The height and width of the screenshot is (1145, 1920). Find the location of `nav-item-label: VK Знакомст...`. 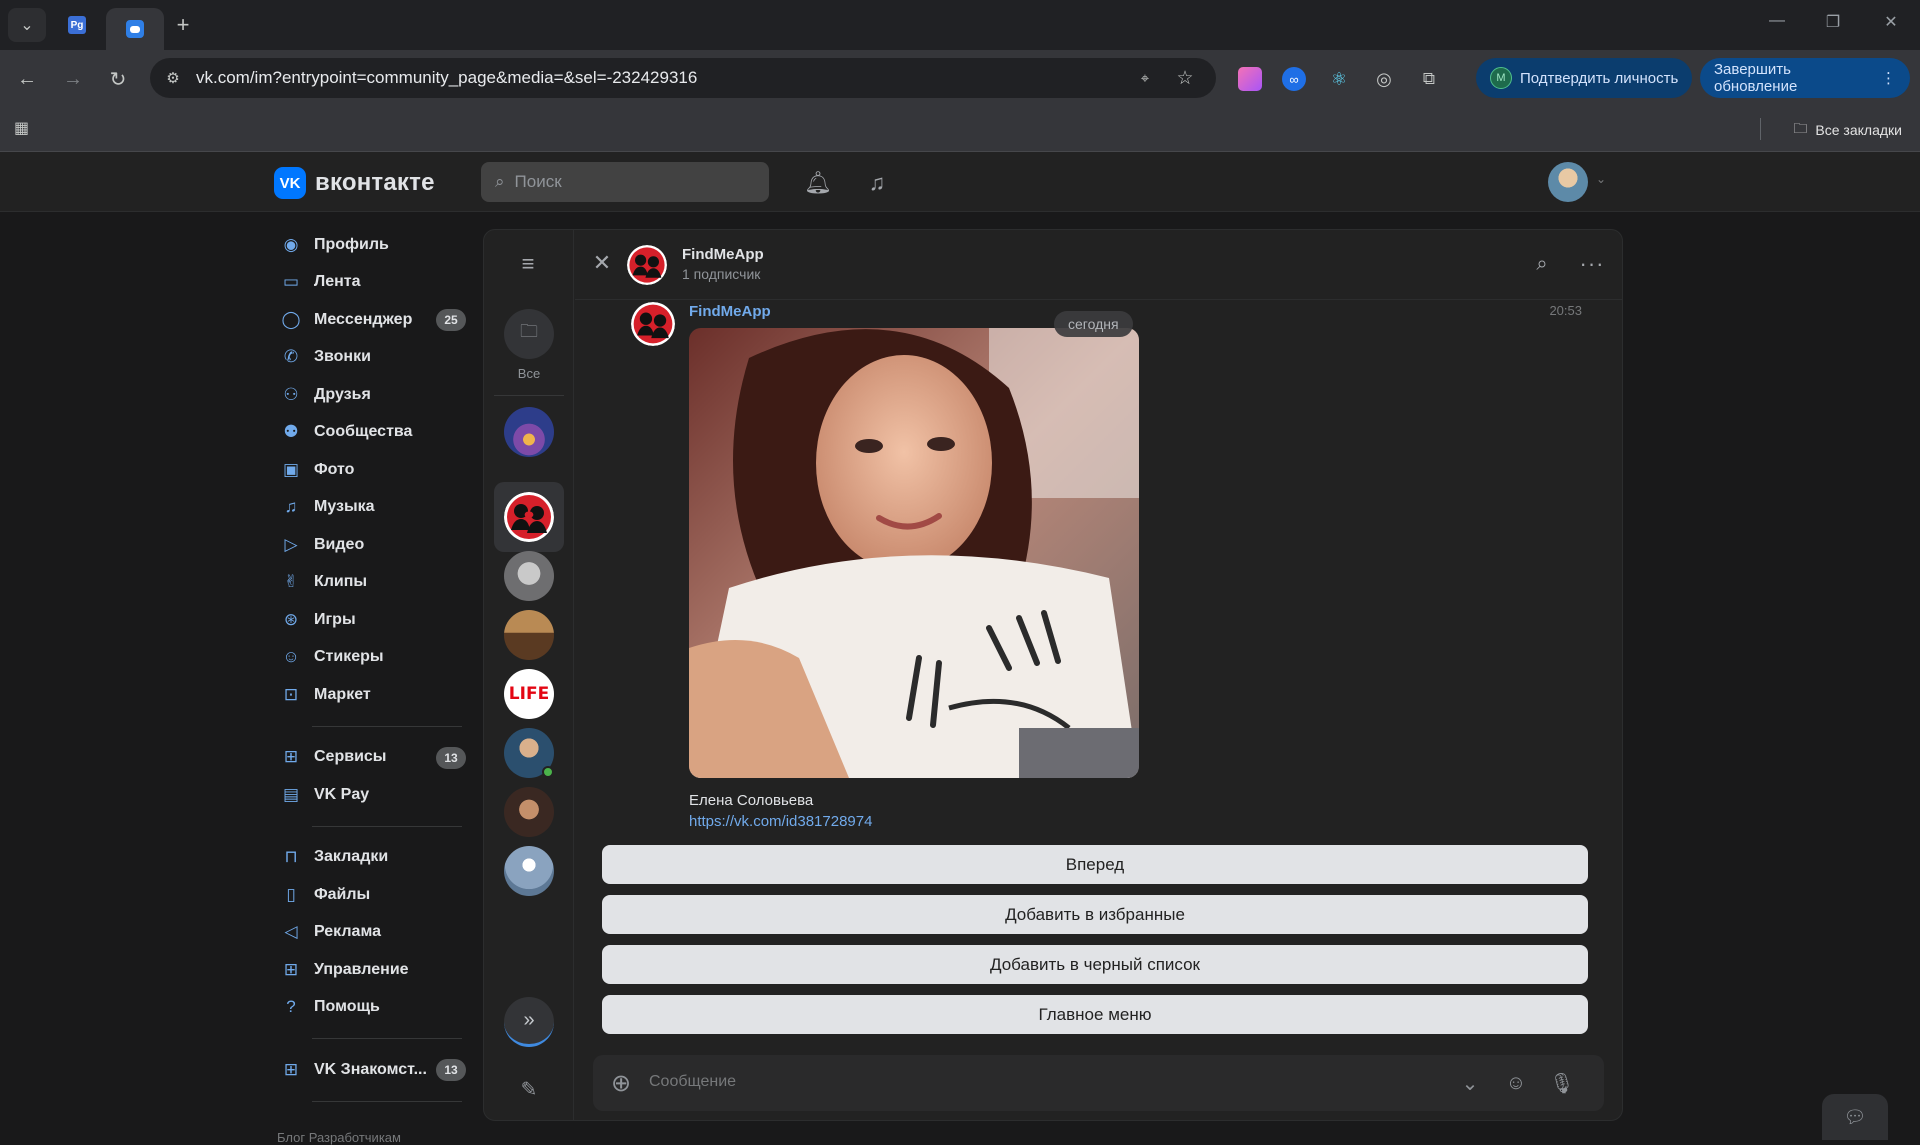

nav-item-label: VK Знакомст... is located at coordinates (370, 1069).